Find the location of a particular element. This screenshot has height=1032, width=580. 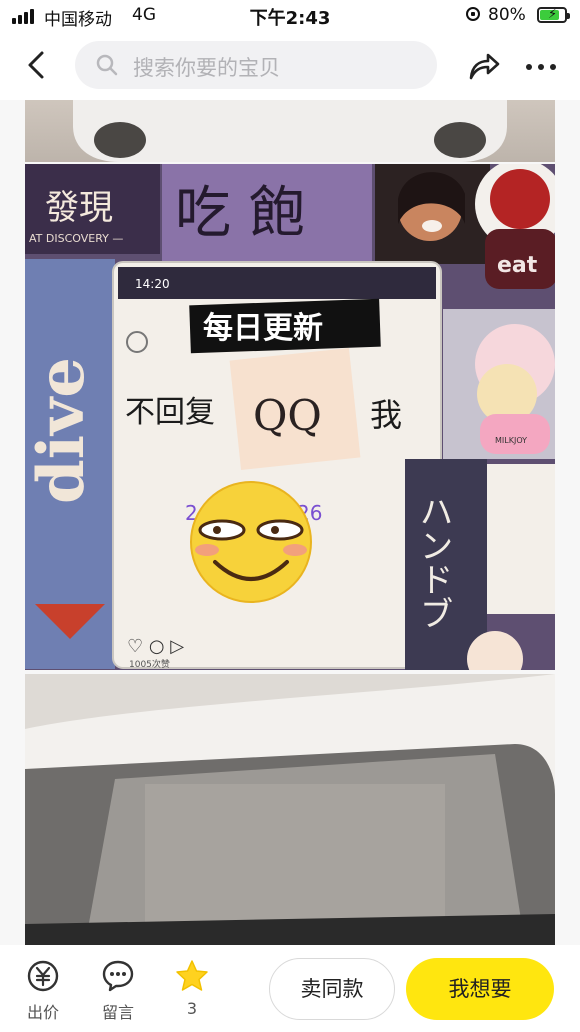

favorite-count: 3 is located at coordinates (192, 1008).